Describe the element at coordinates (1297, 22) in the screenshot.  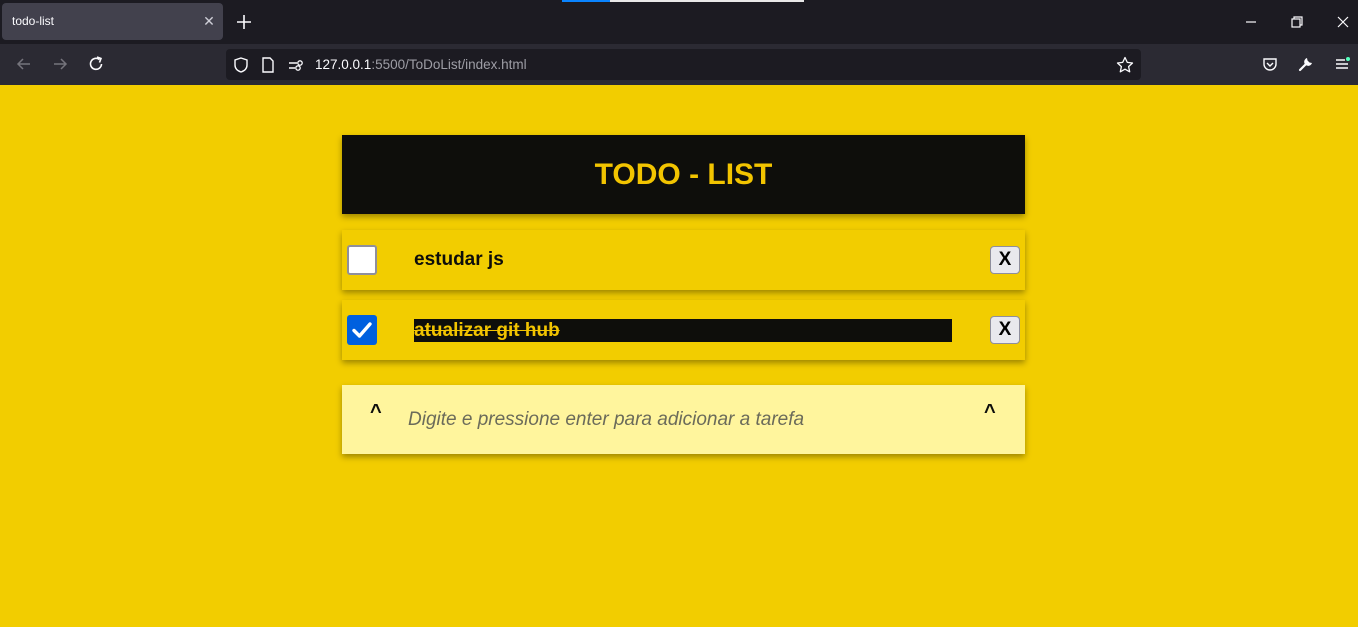
I see `restore-icon` at that location.